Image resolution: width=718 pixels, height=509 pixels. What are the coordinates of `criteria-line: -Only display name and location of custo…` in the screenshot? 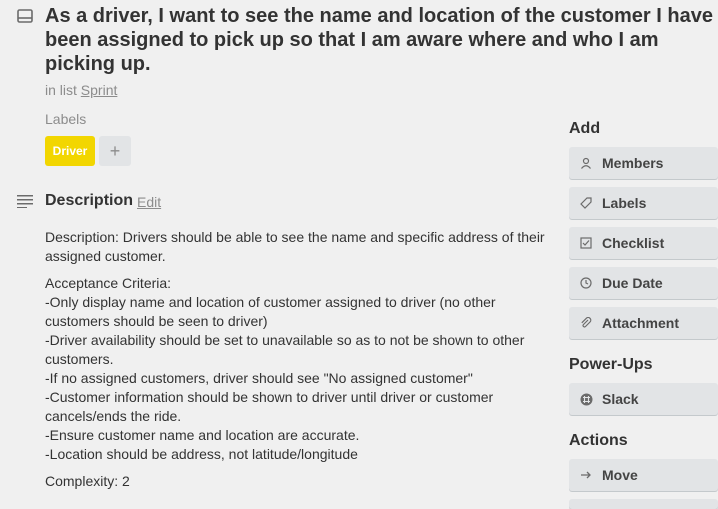 It's located at (270, 311).